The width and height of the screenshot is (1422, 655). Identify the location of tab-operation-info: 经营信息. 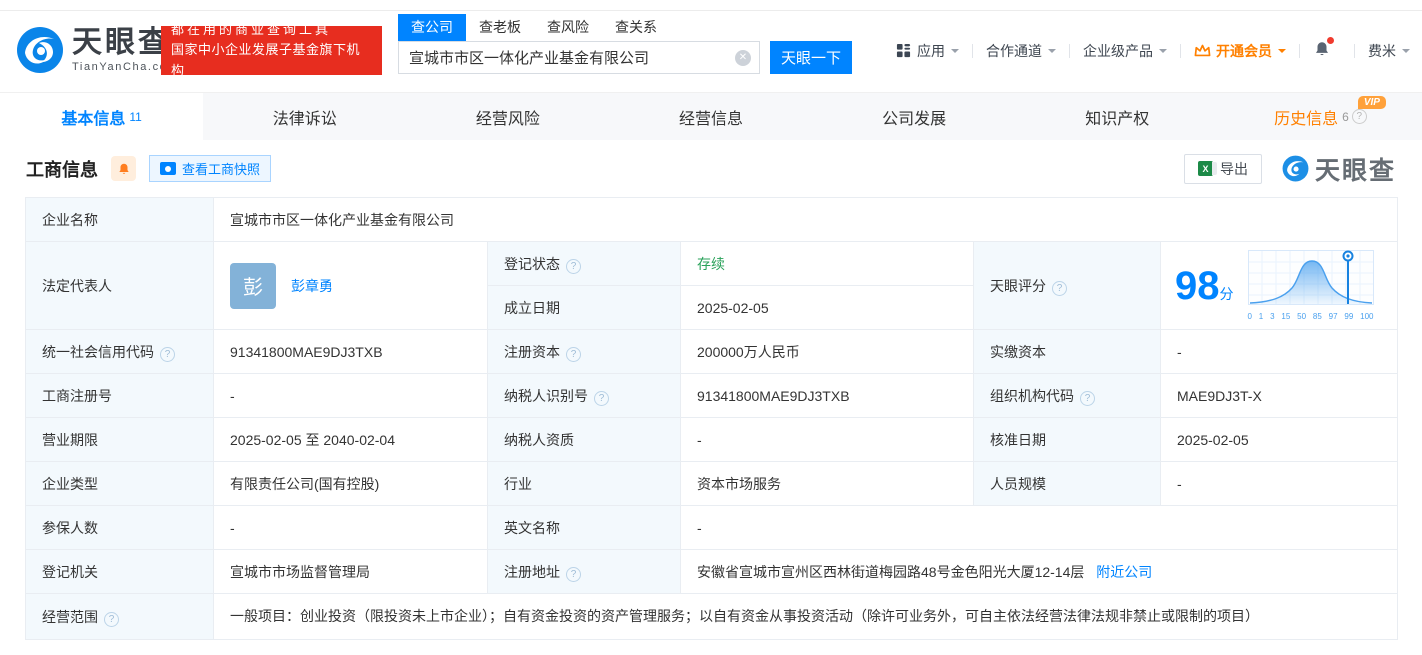
(710, 116).